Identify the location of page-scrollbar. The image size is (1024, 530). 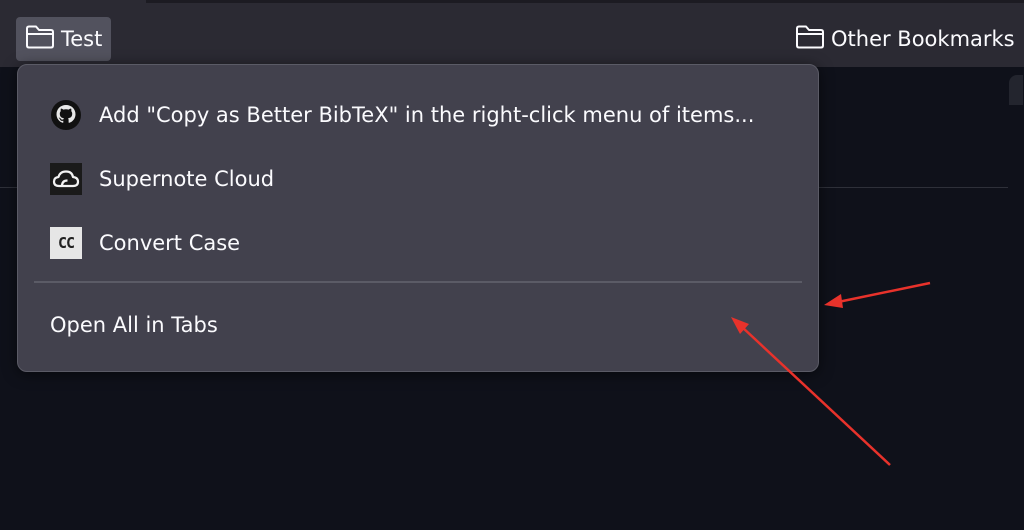
(1016, 298).